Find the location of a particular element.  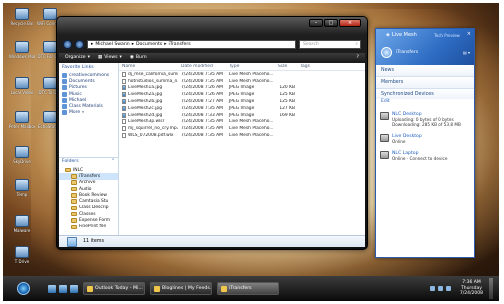

browser-icon is located at coordinates (74, 288).